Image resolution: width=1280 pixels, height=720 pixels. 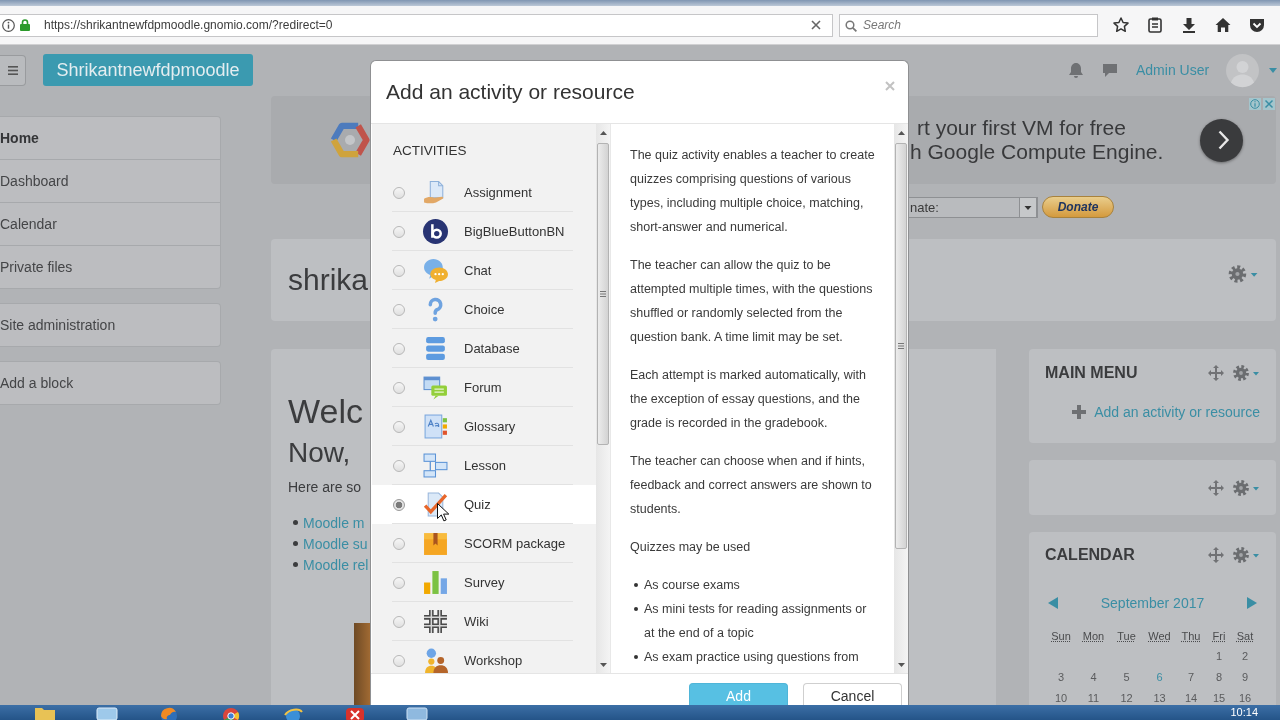 What do you see at coordinates (1191, 636) in the screenshot?
I see `weekday-header: Thu` at bounding box center [1191, 636].